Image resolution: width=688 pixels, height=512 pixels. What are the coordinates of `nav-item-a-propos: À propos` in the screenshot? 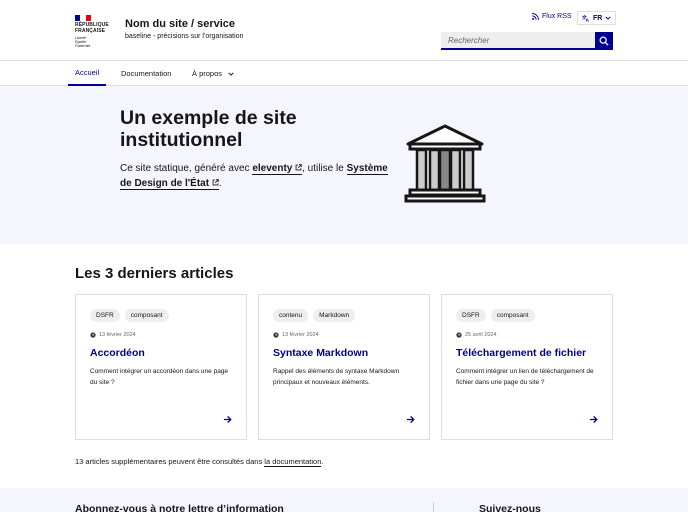 It's located at (213, 73).